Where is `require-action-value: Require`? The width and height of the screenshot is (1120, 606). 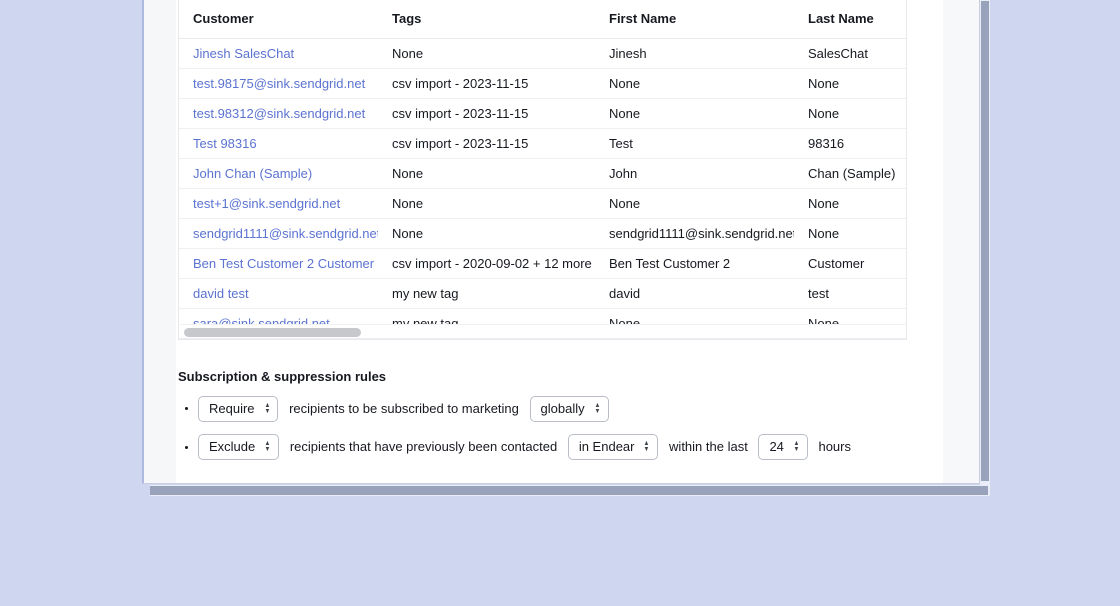 require-action-value: Require is located at coordinates (232, 408).